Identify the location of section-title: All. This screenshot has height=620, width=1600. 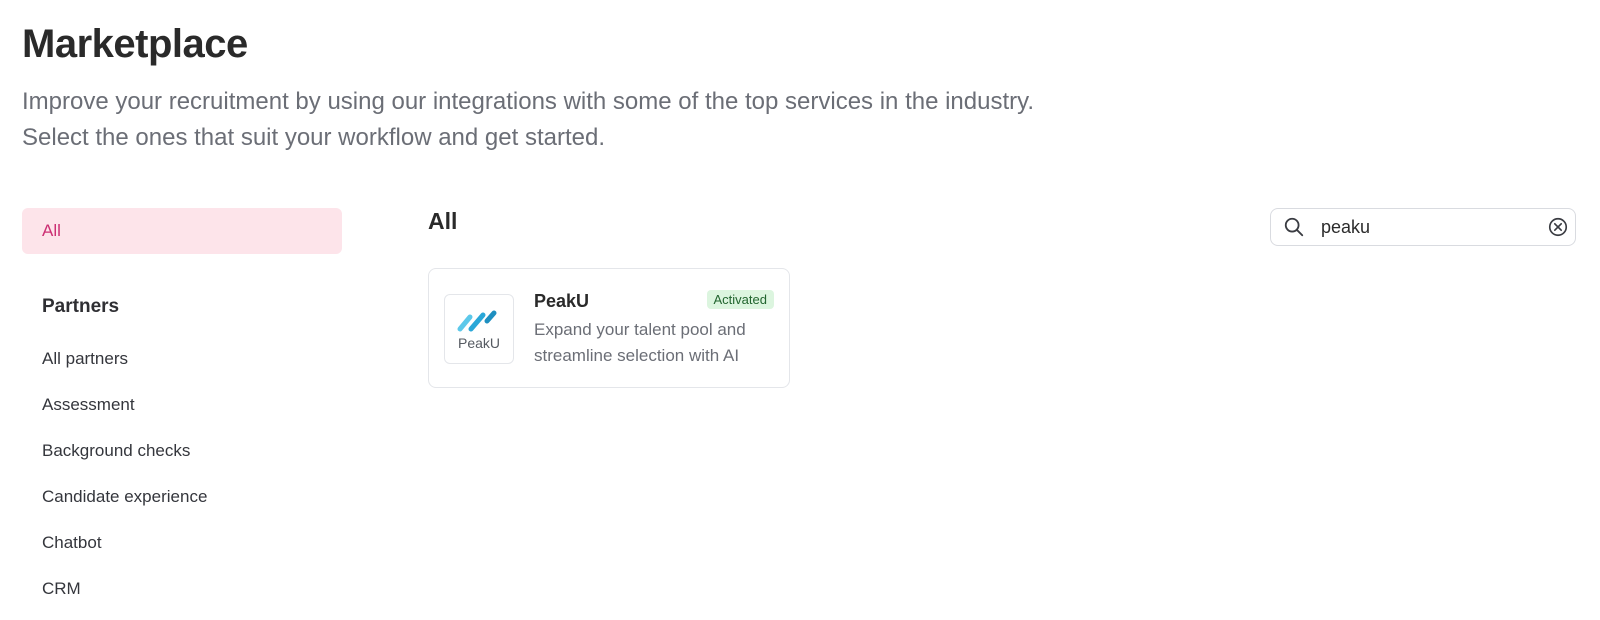
(443, 221).